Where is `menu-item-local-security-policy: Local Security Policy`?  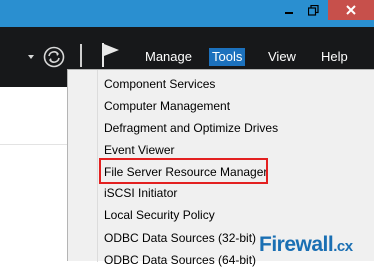
menu-item-local-security-policy: Local Security Policy is located at coordinates (159, 215).